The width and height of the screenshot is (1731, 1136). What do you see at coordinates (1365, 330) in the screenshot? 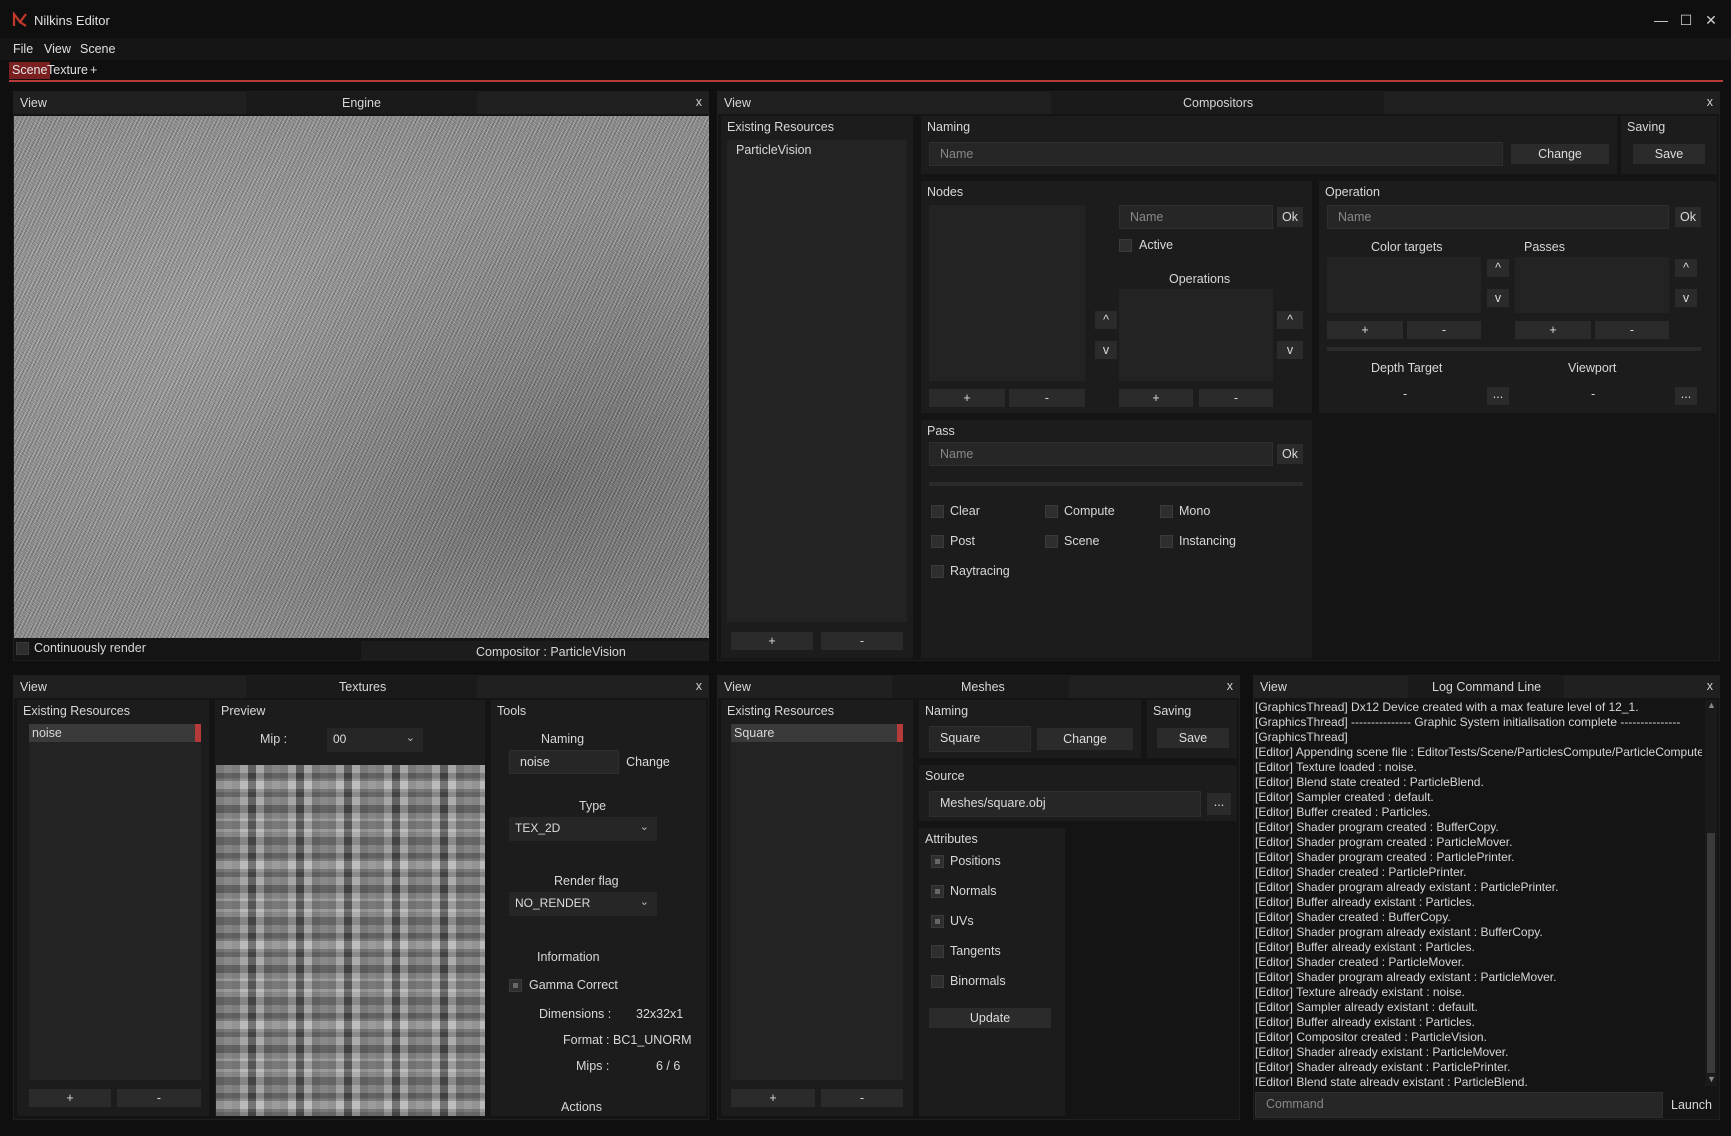
I see `add-color-target-button: +` at bounding box center [1365, 330].